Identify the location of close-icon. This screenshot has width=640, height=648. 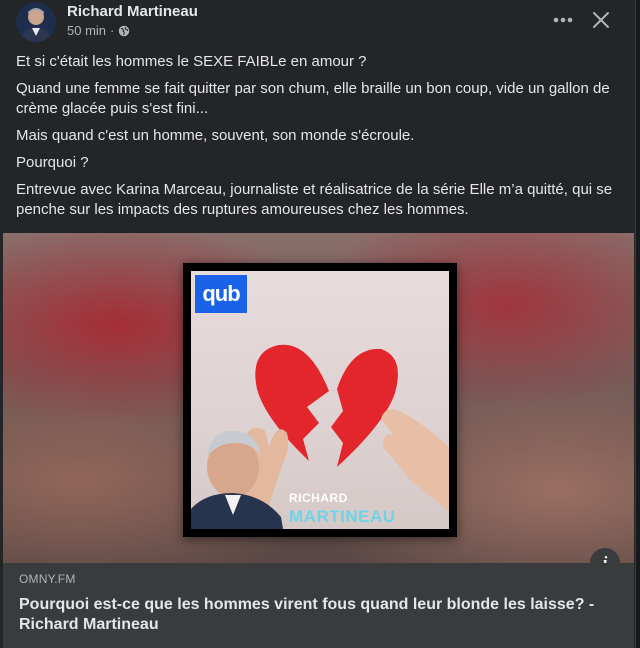
(601, 20).